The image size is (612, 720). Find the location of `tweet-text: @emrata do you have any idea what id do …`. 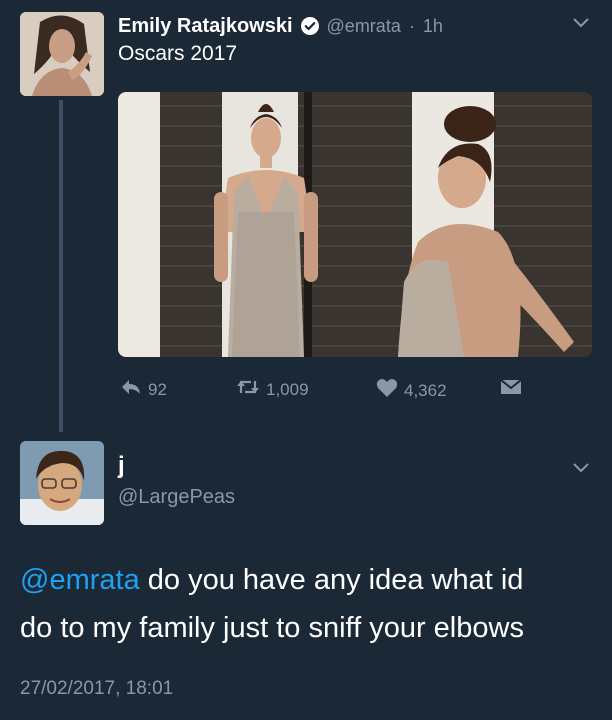

tweet-text: @emrata do you have any idea what id do … is located at coordinates (310, 604).